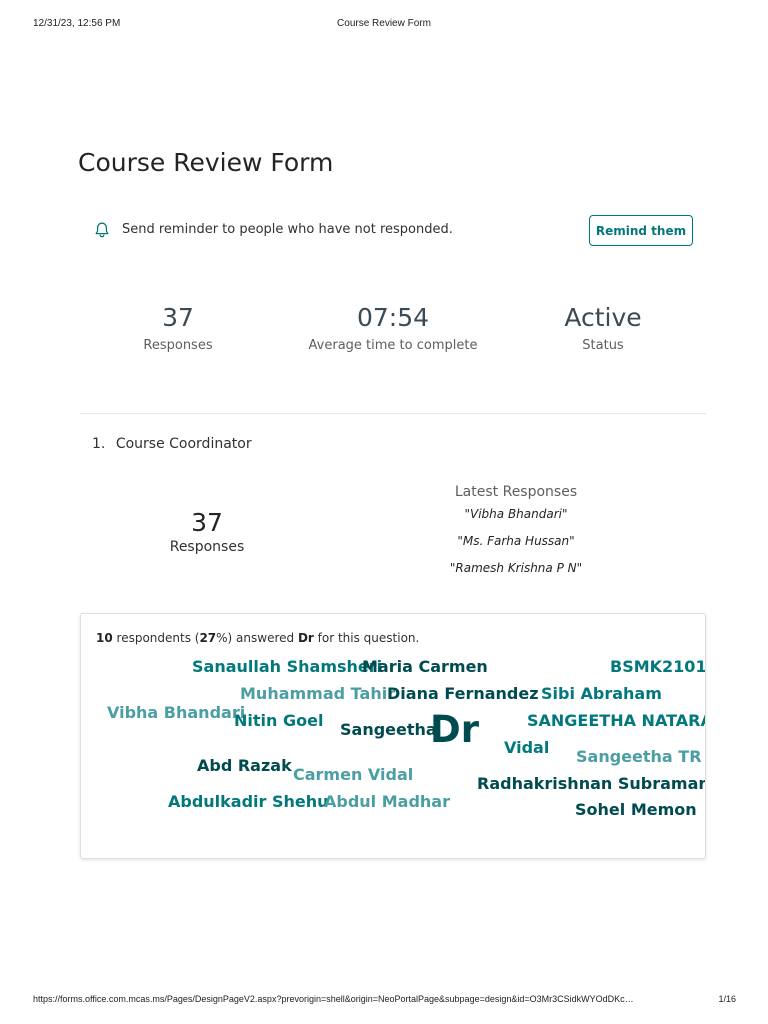 The image size is (768, 1024). I want to click on cloud-word: Nitin Goel, so click(278, 721).